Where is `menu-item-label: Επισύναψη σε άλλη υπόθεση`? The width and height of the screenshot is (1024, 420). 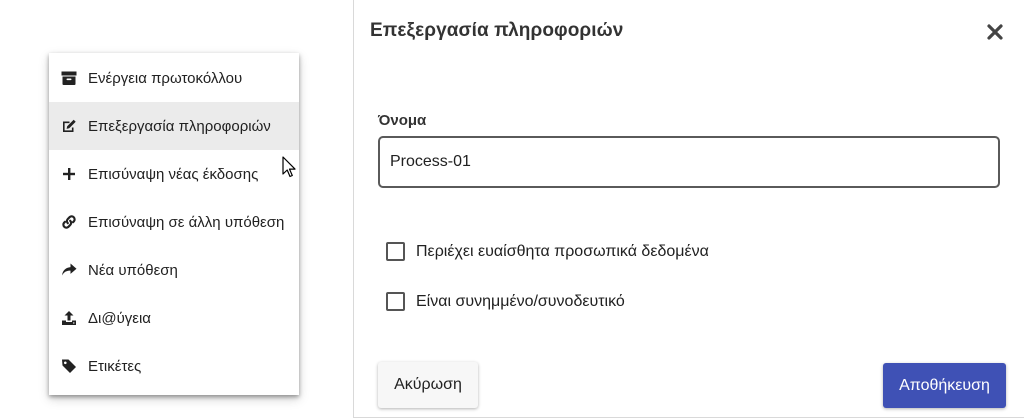
menu-item-label: Επισύναψη σε άλλη υπόθεση is located at coordinates (186, 222).